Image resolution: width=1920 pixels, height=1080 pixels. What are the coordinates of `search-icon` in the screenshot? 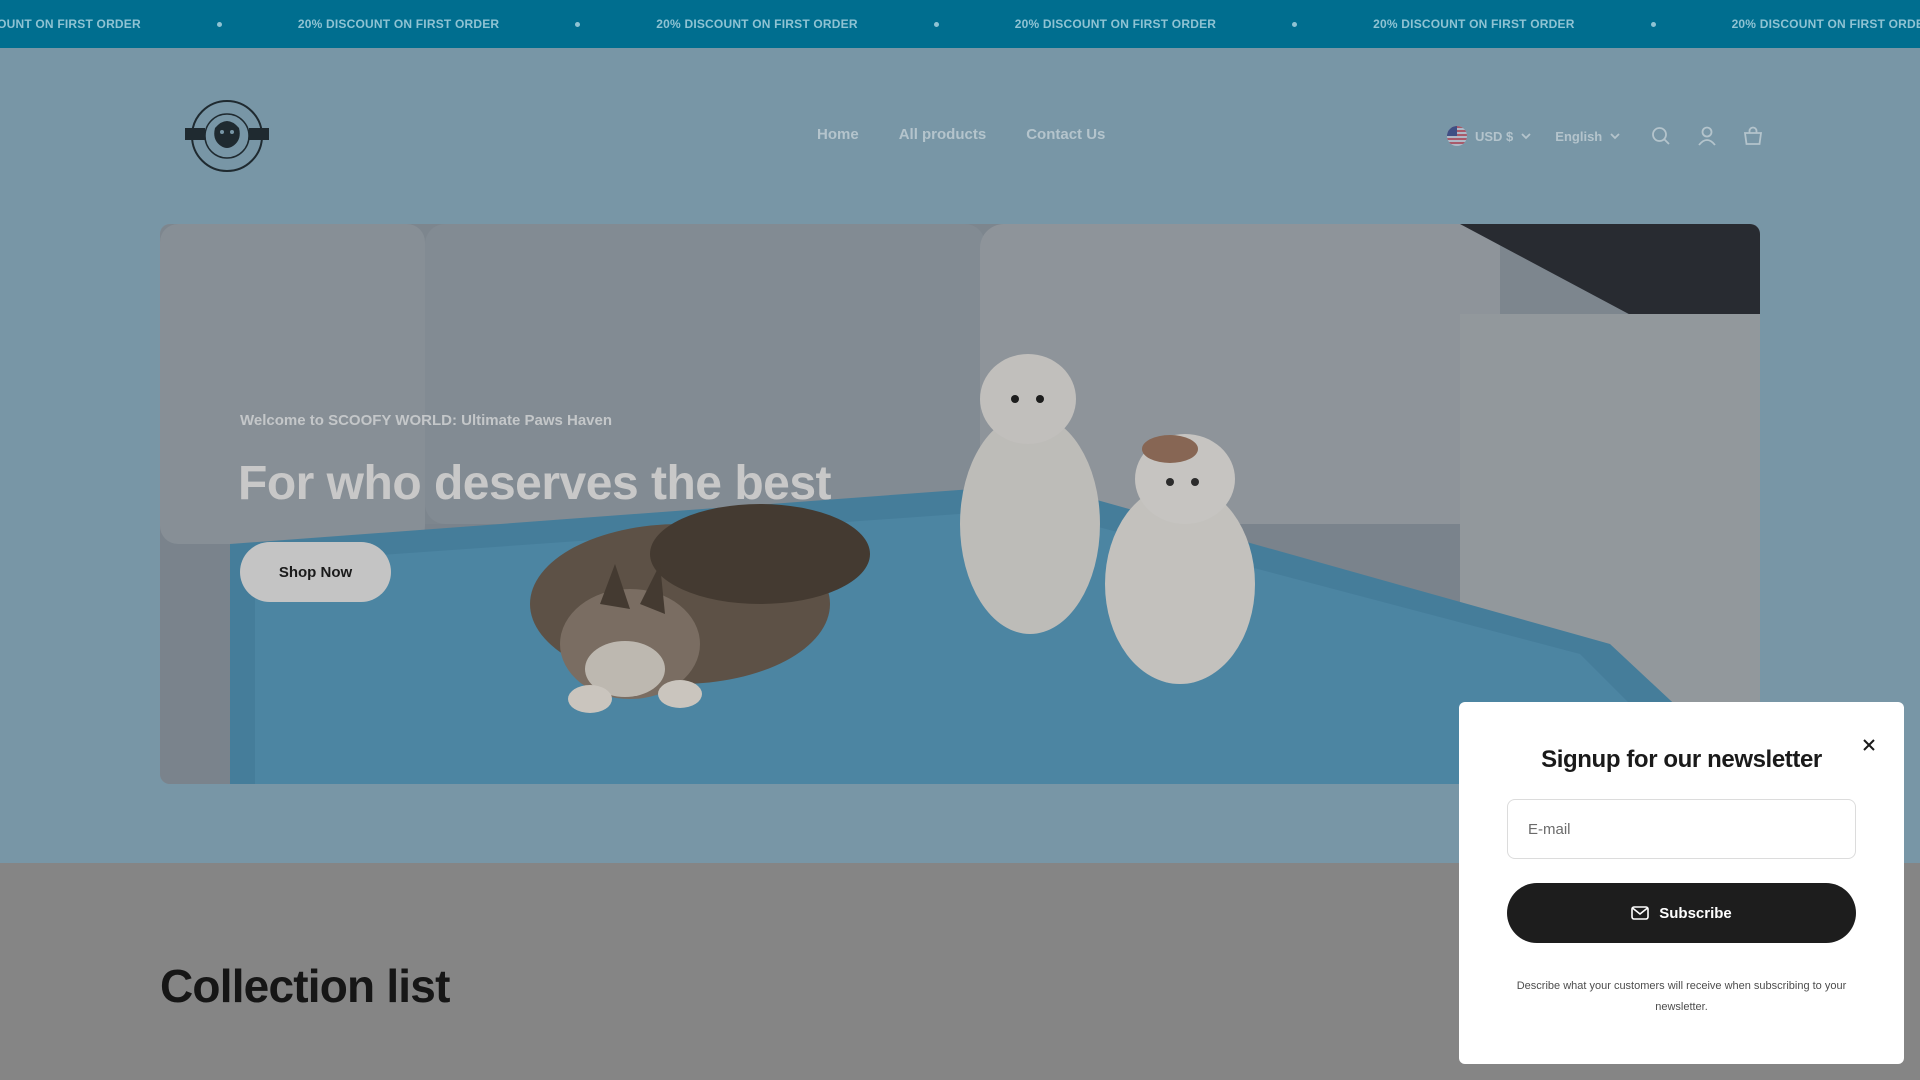 It's located at (1661, 136).